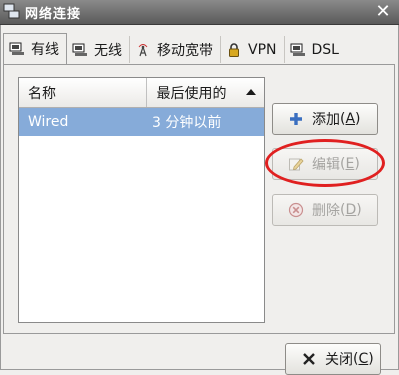 The height and width of the screenshot is (375, 399). I want to click on tab-bar: 有线 无线 移动宽带 VPN DSL, so click(174, 48).